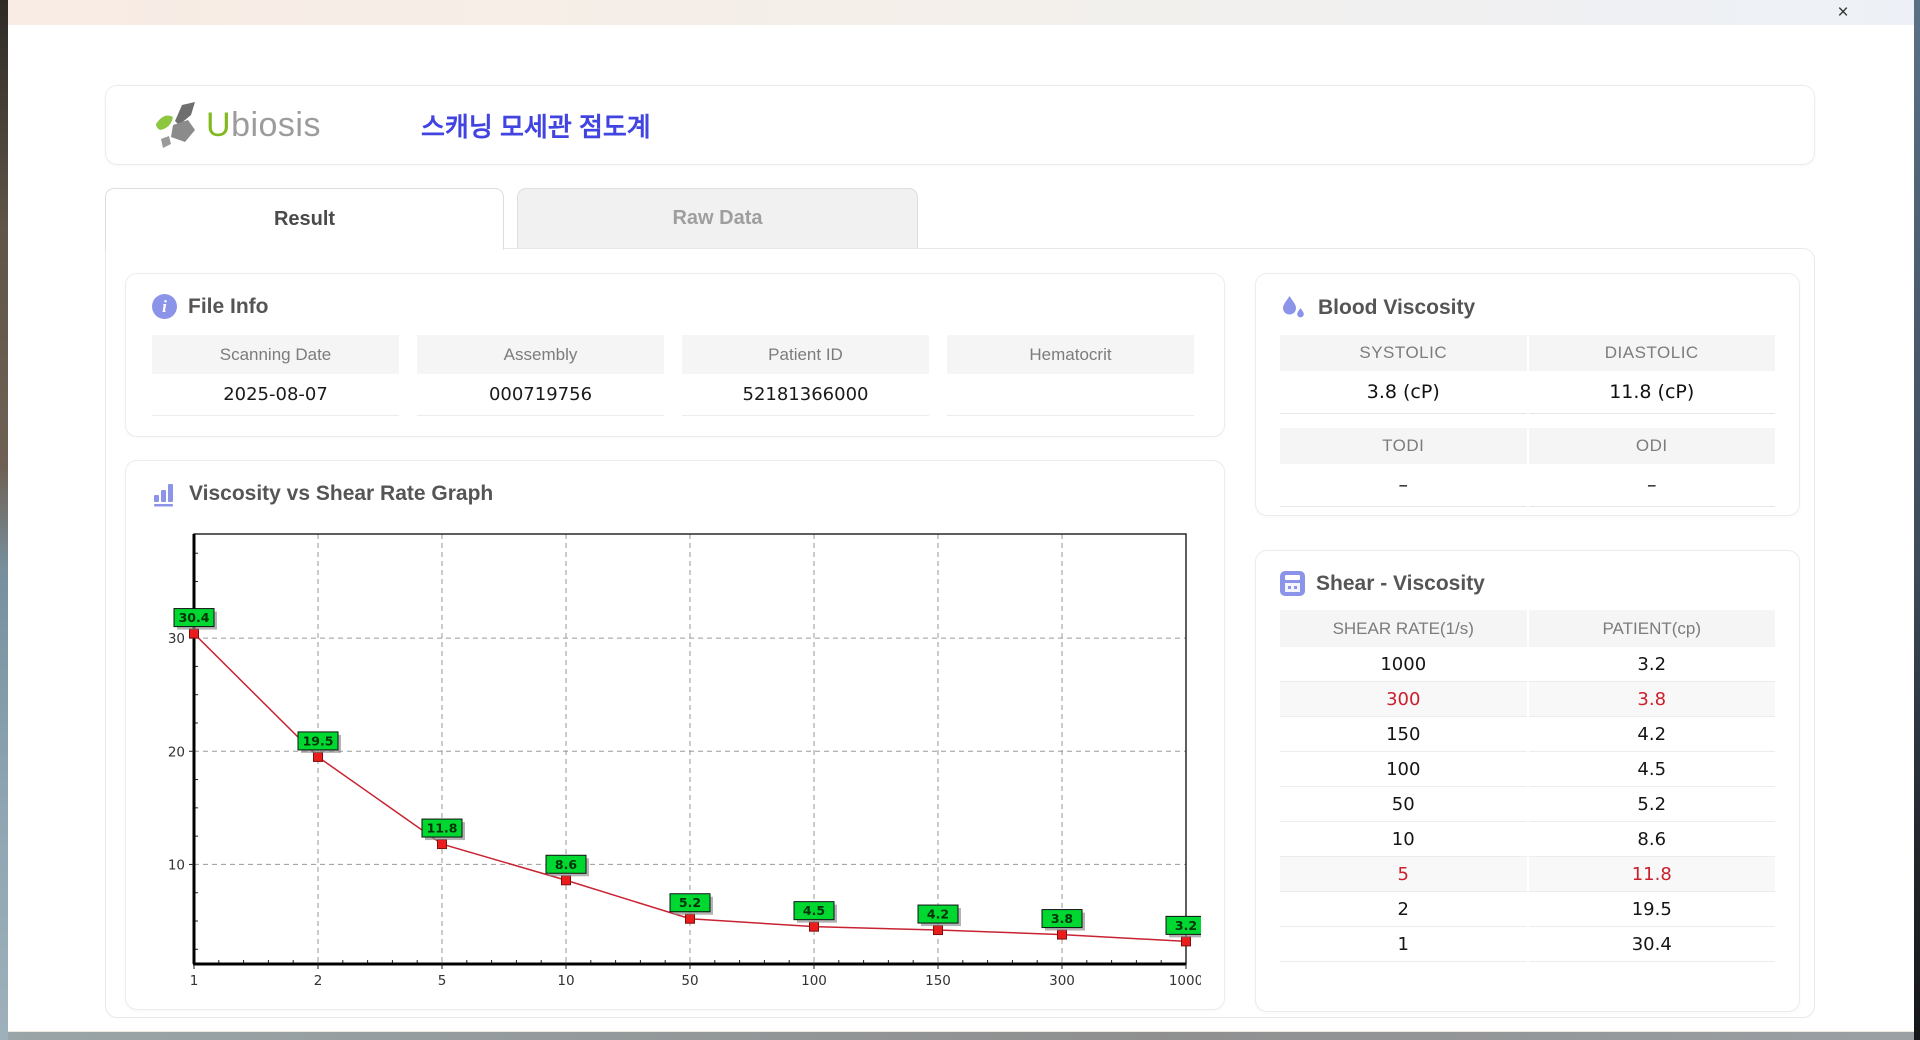 The width and height of the screenshot is (1920, 1040). I want to click on svg-text: 5, so click(442, 981).